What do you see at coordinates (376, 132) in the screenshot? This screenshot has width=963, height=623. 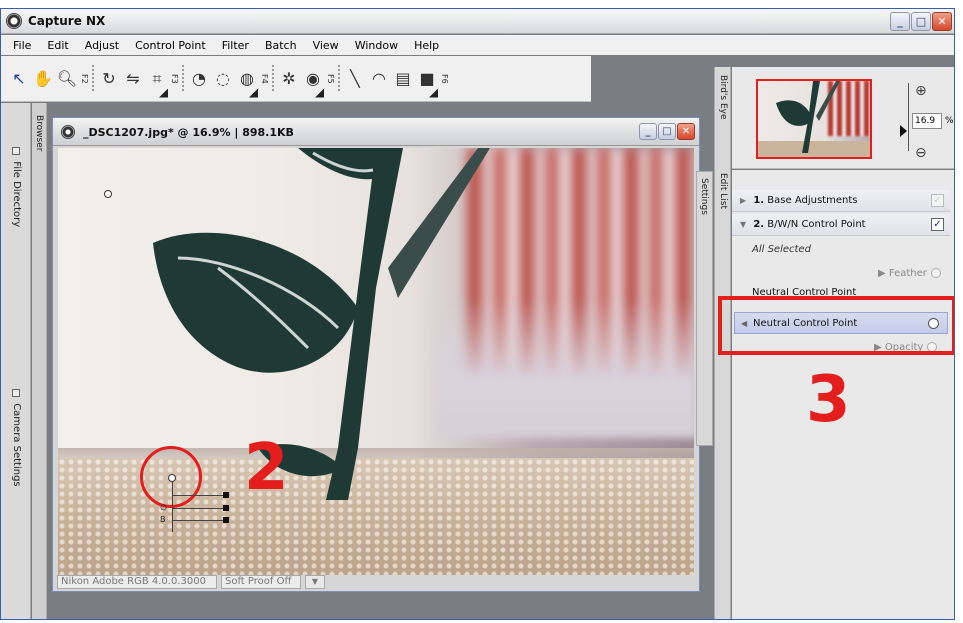 I see `image-window-titlebar: _DSC1207.jpg* @ 16.9% | 898.1KB _ □ ✕` at bounding box center [376, 132].